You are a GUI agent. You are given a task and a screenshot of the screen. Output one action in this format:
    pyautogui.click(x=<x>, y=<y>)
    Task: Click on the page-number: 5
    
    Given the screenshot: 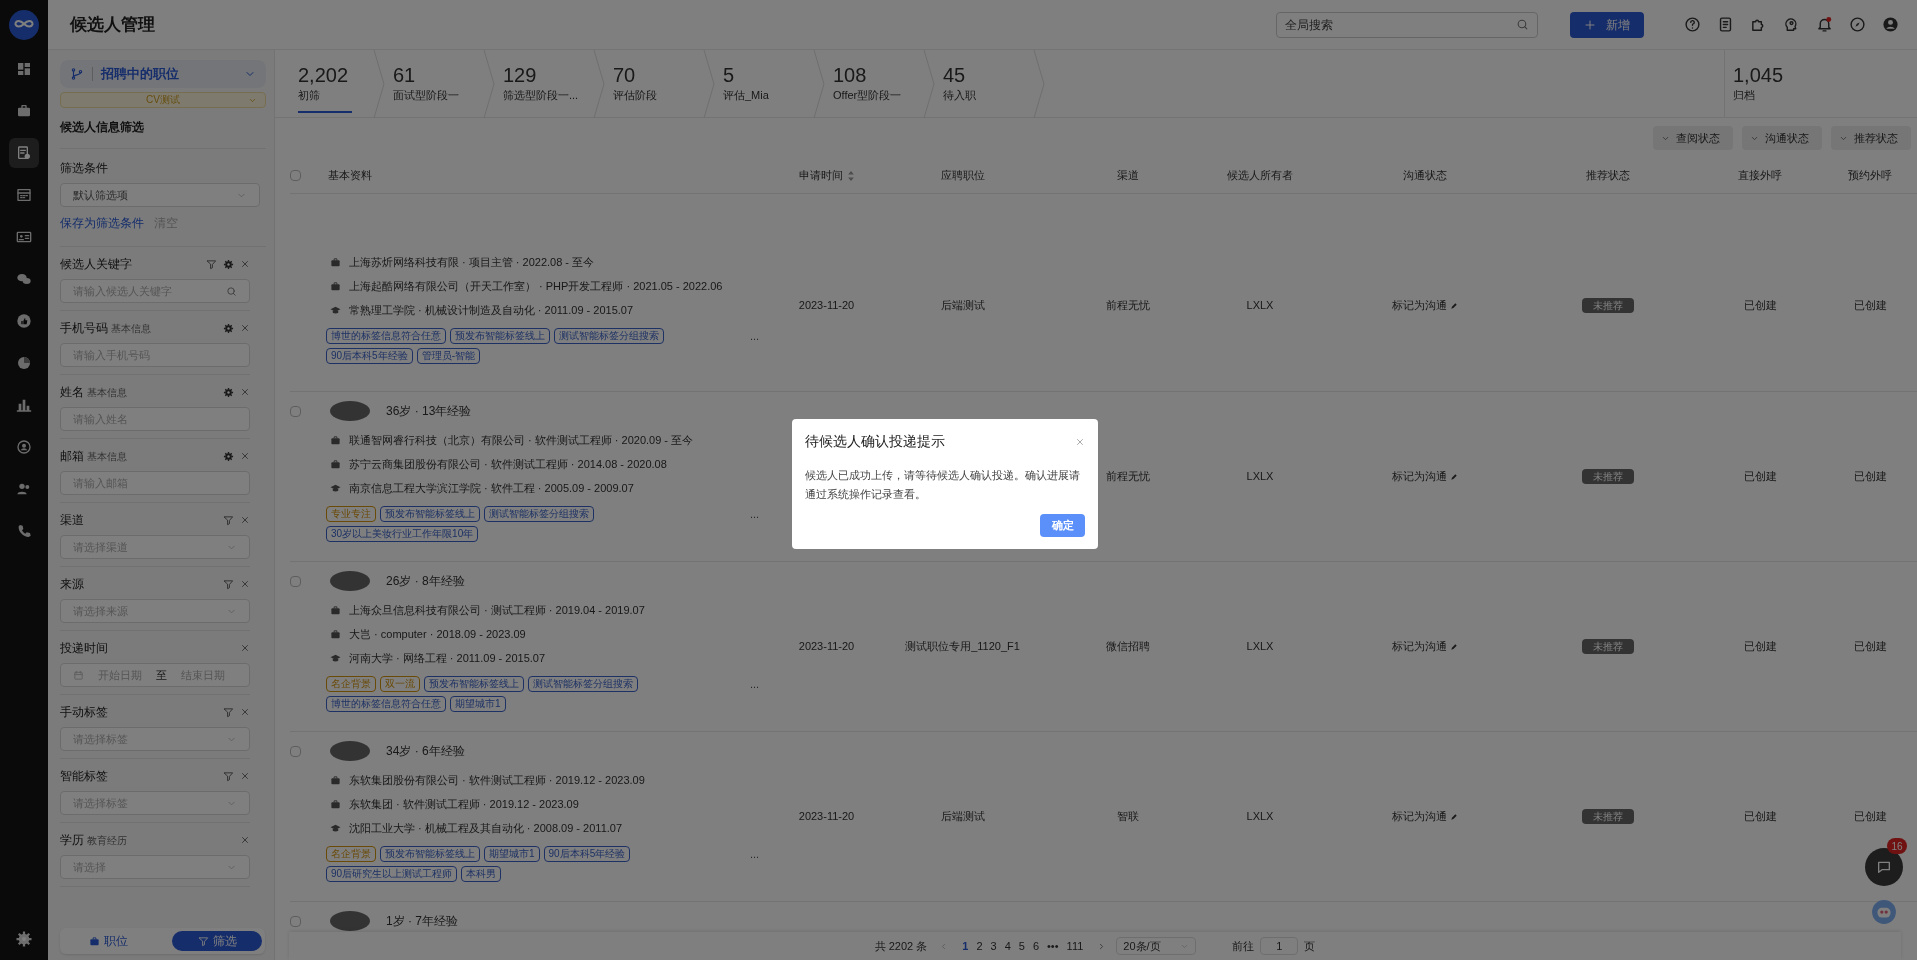 What is the action you would take?
    pyautogui.click(x=1021, y=946)
    